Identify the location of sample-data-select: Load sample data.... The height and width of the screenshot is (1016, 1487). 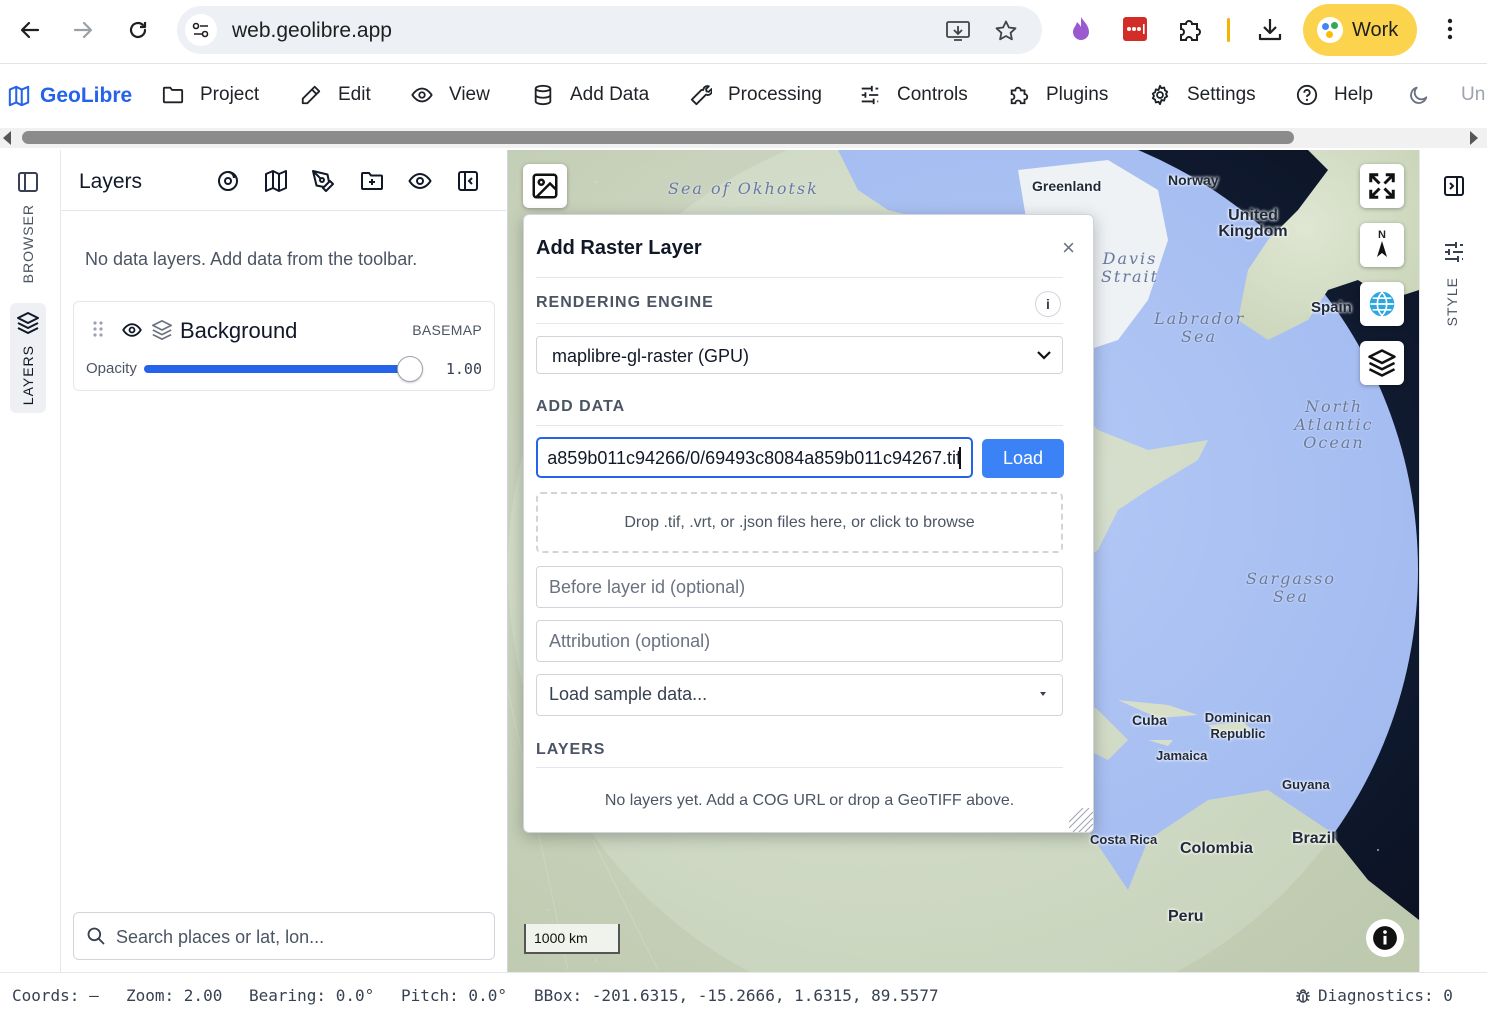
(799, 695).